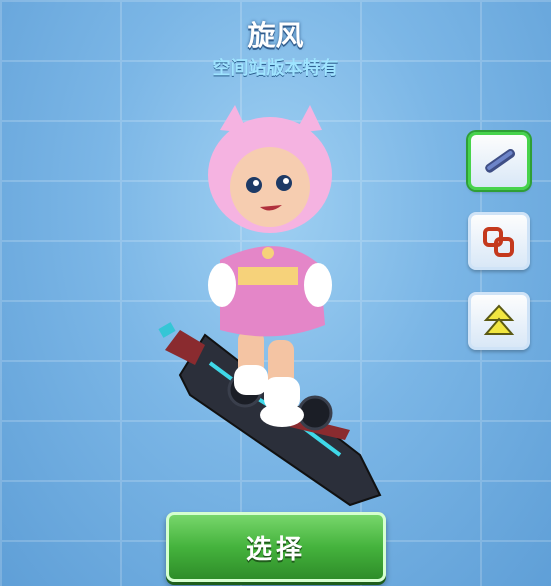 This screenshot has width=551, height=586. I want to click on upgrade-icon, so click(499, 319).